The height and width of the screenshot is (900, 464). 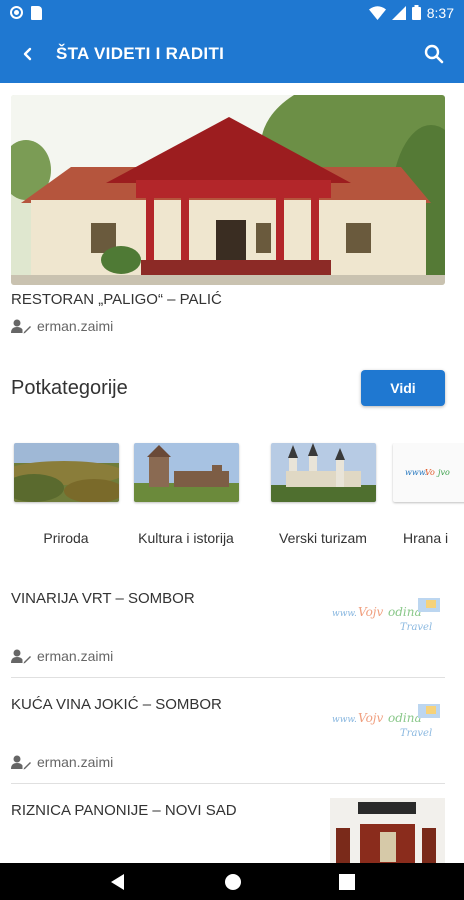 What do you see at coordinates (377, 12) in the screenshot?
I see `wifi-icon` at bounding box center [377, 12].